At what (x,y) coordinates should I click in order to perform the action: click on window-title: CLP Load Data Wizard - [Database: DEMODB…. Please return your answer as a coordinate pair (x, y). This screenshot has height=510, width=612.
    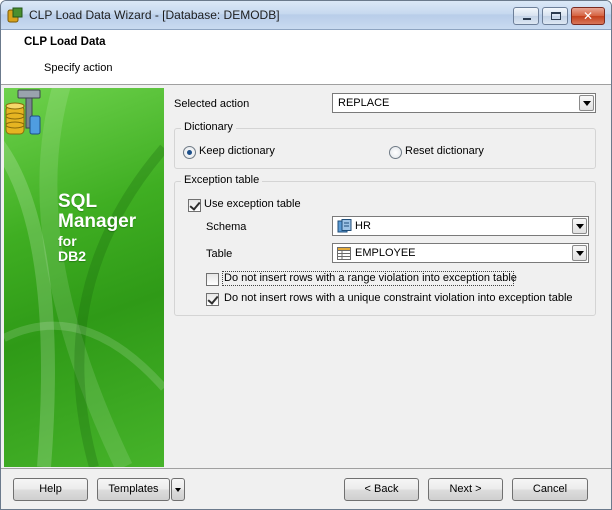
    Looking at the image, I should click on (154, 15).